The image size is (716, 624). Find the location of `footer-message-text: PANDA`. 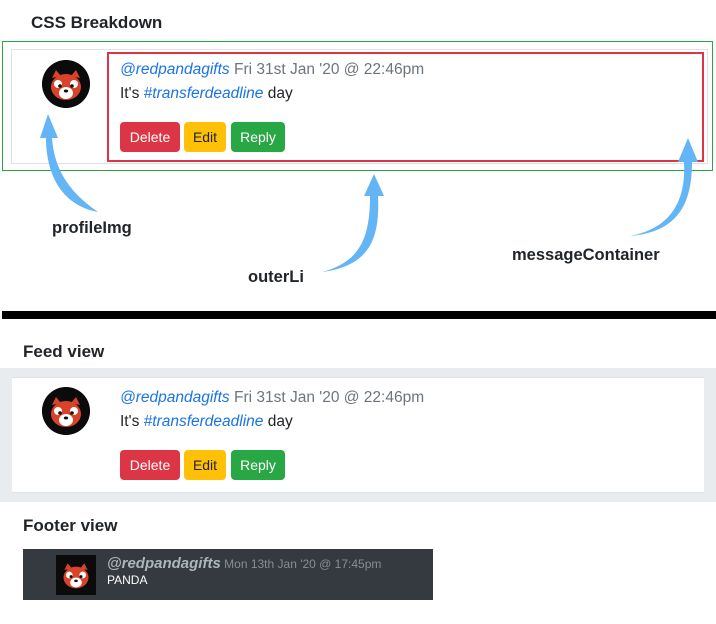

footer-message-text: PANDA is located at coordinates (127, 580).